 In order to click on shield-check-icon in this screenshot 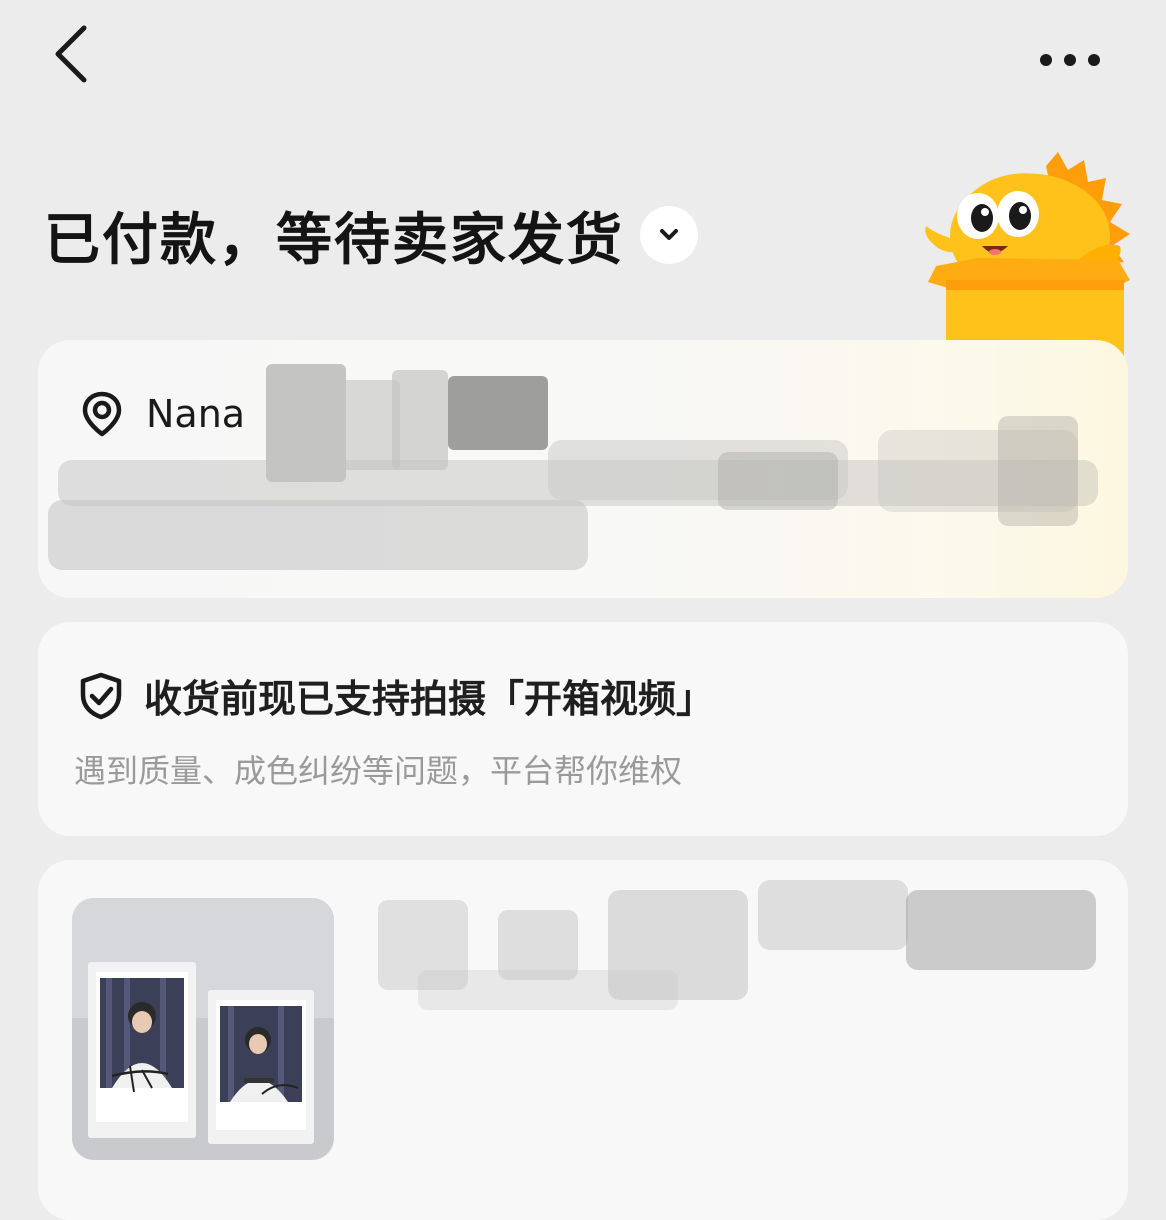, I will do `click(101, 695)`.